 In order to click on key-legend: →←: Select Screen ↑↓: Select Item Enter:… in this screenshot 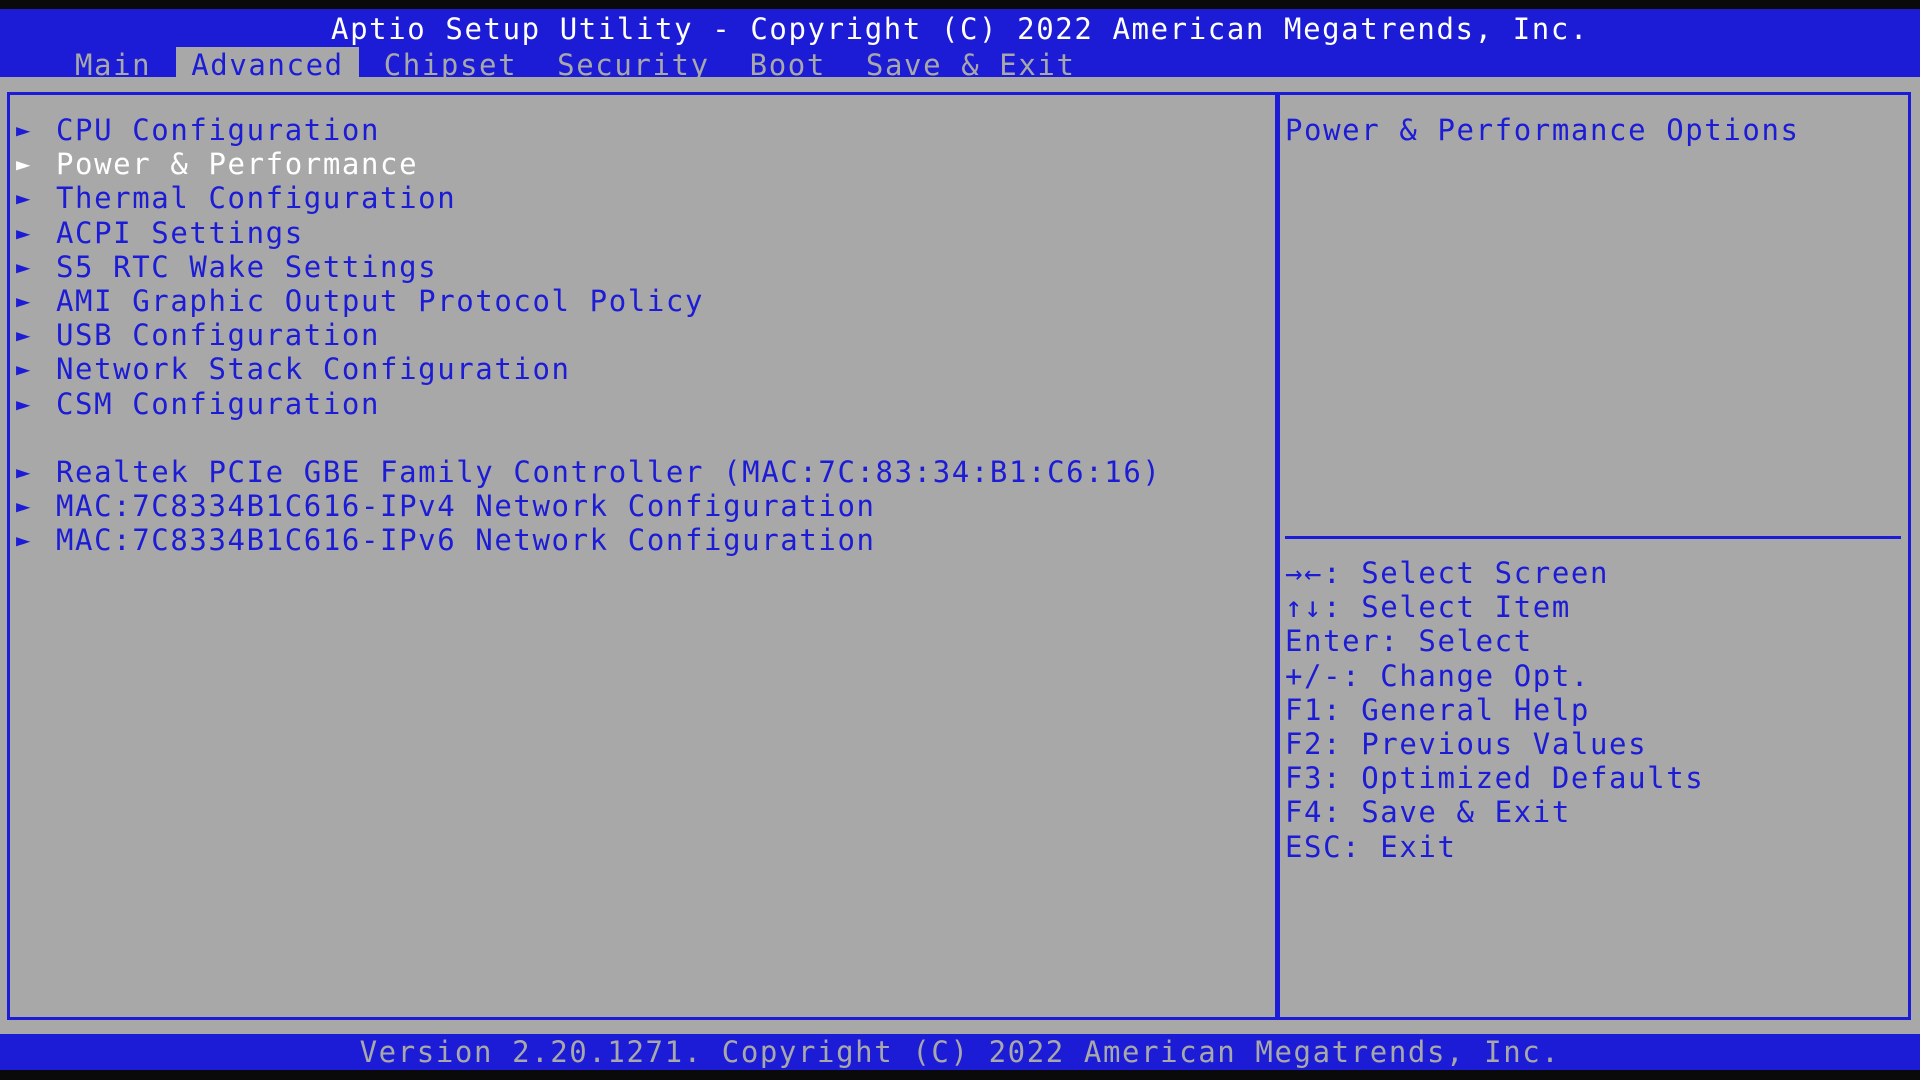, I will do `click(1494, 710)`.